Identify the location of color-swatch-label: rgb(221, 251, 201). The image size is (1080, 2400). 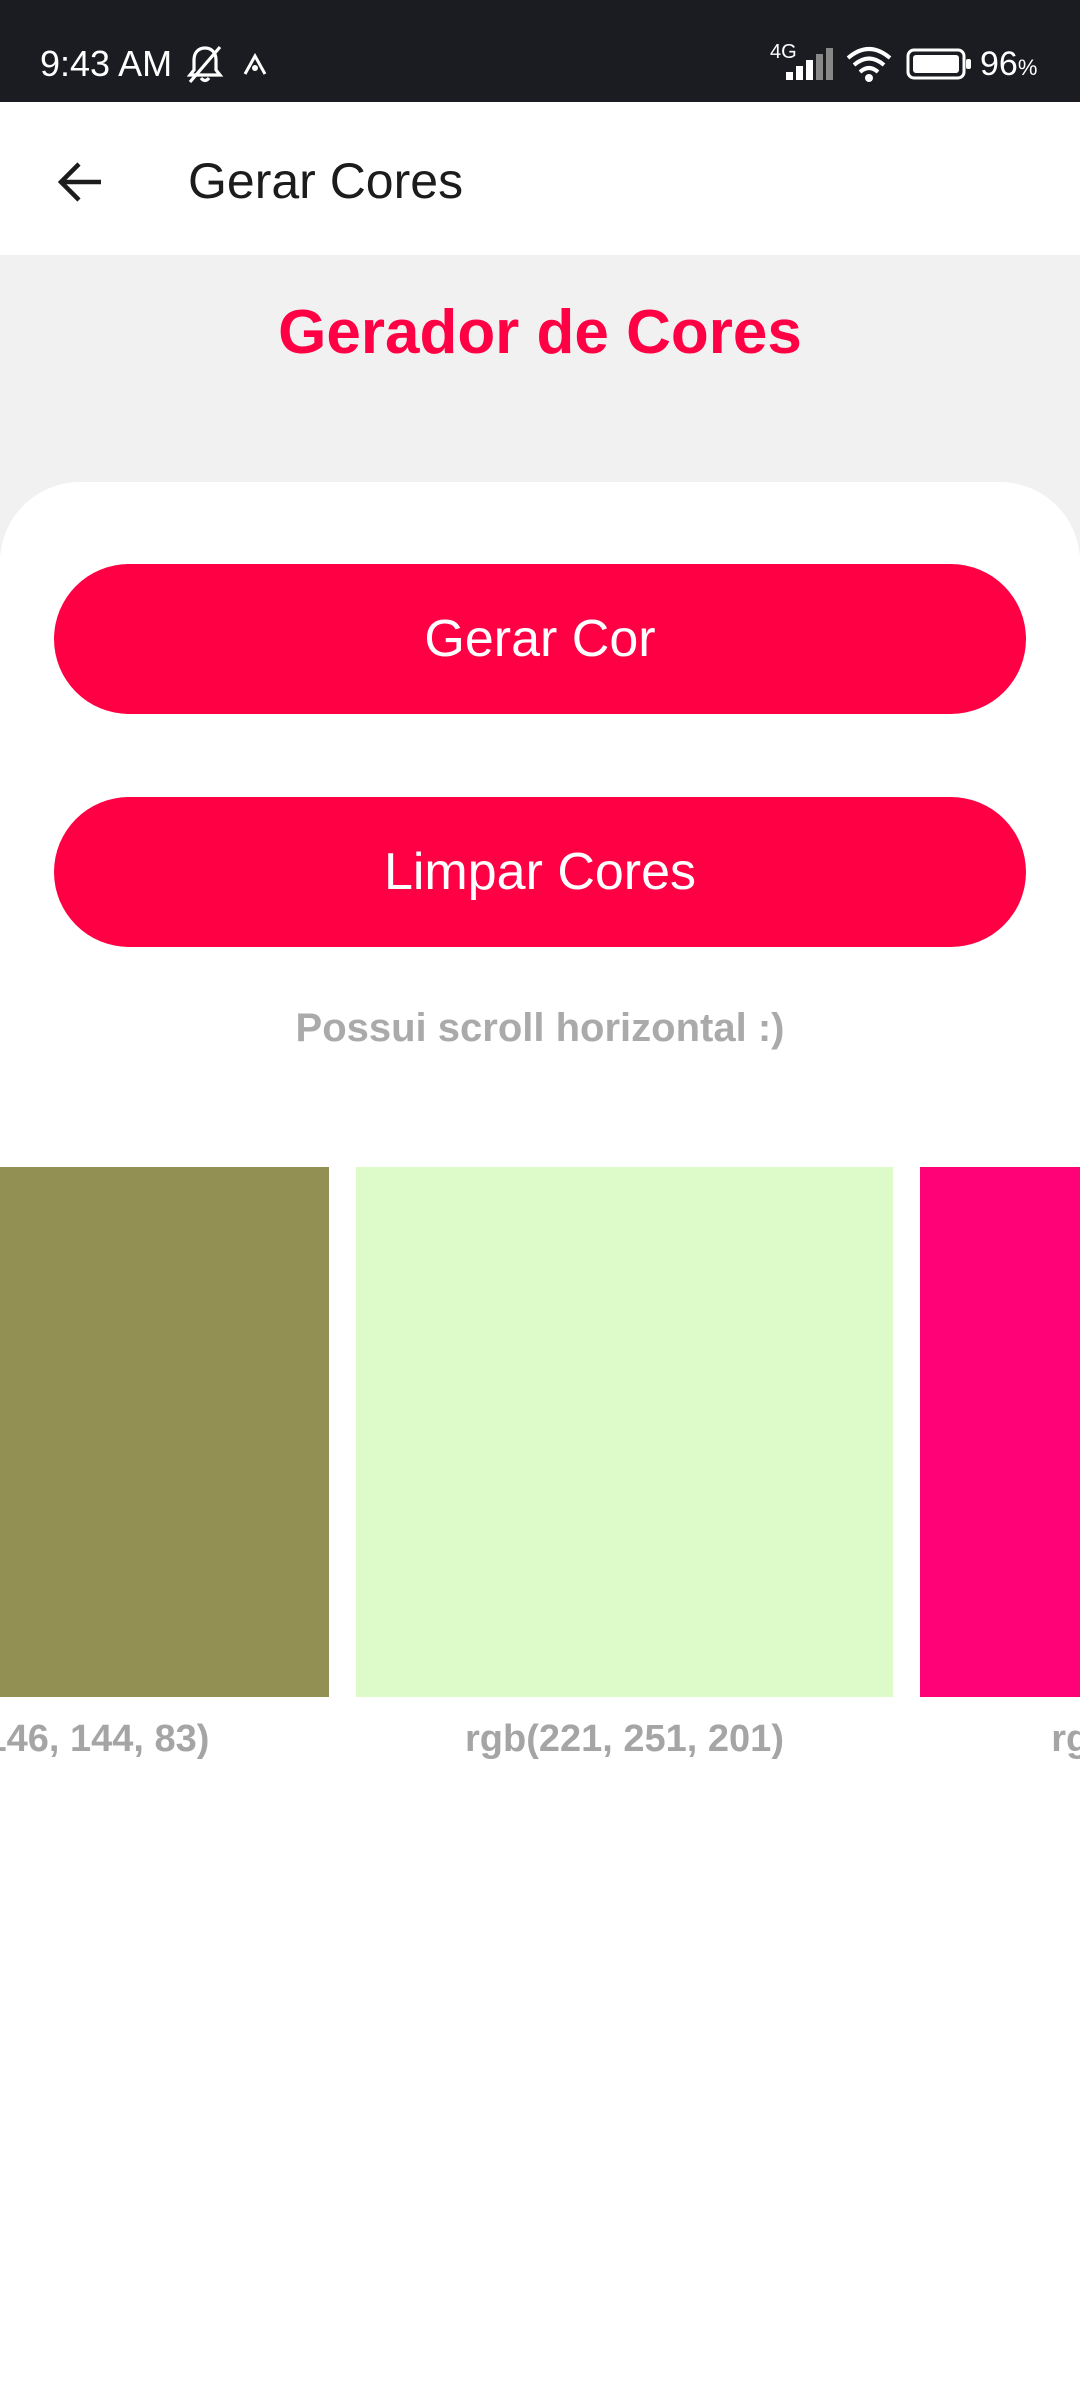
(624, 1739).